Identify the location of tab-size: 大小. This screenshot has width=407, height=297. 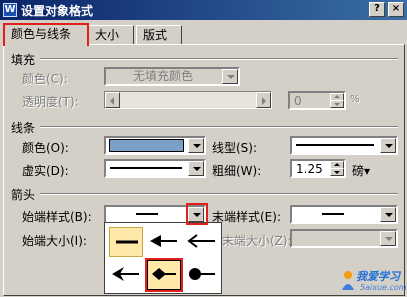
(111, 35).